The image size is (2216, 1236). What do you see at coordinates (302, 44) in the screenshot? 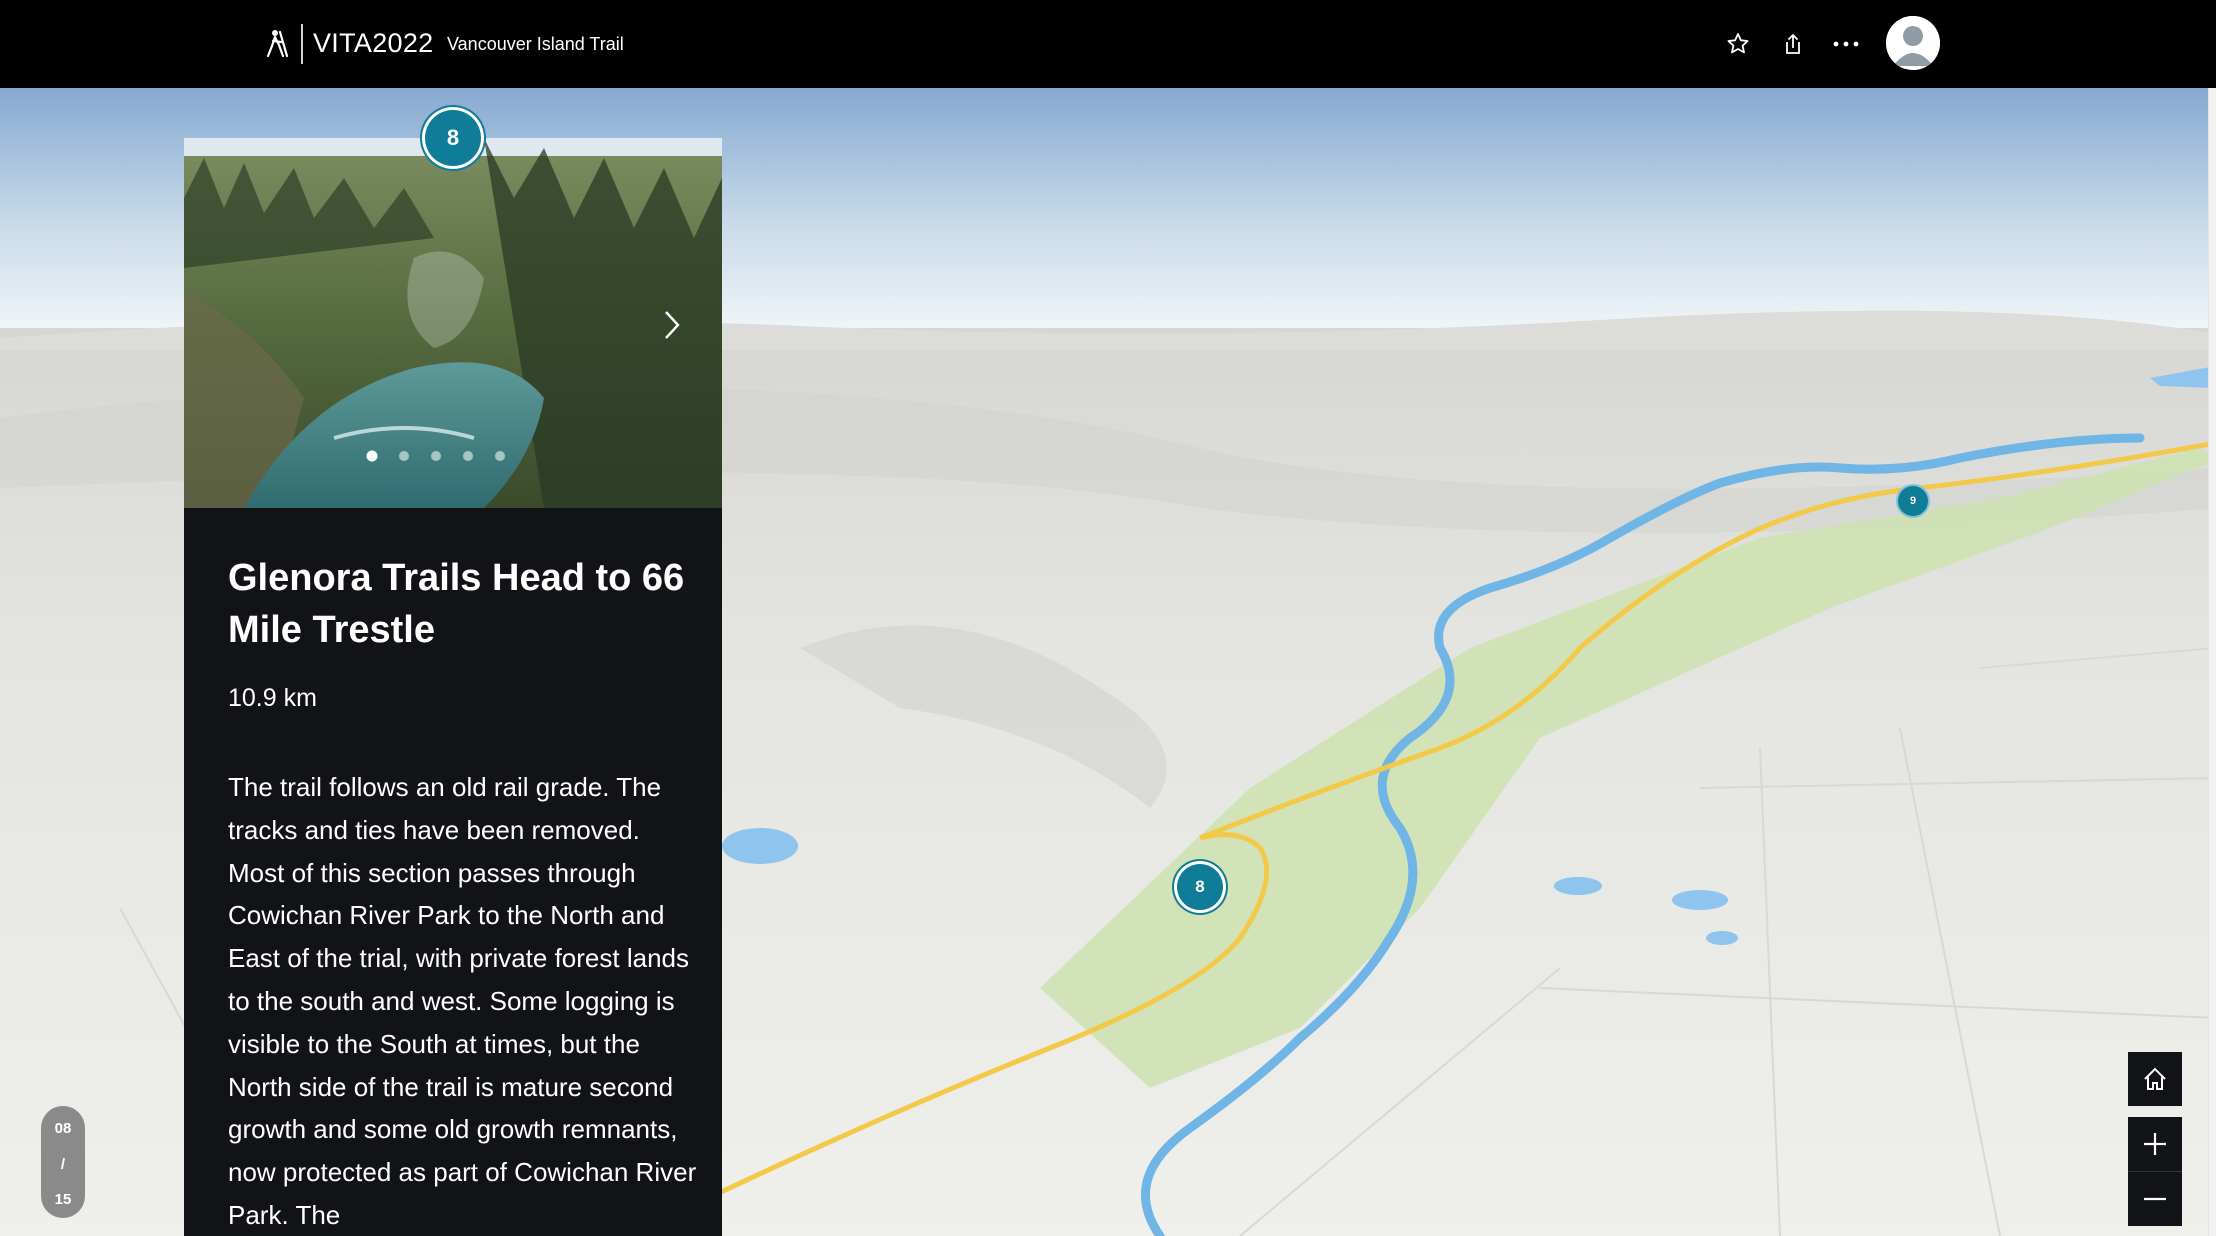
I see `header-divider` at bounding box center [302, 44].